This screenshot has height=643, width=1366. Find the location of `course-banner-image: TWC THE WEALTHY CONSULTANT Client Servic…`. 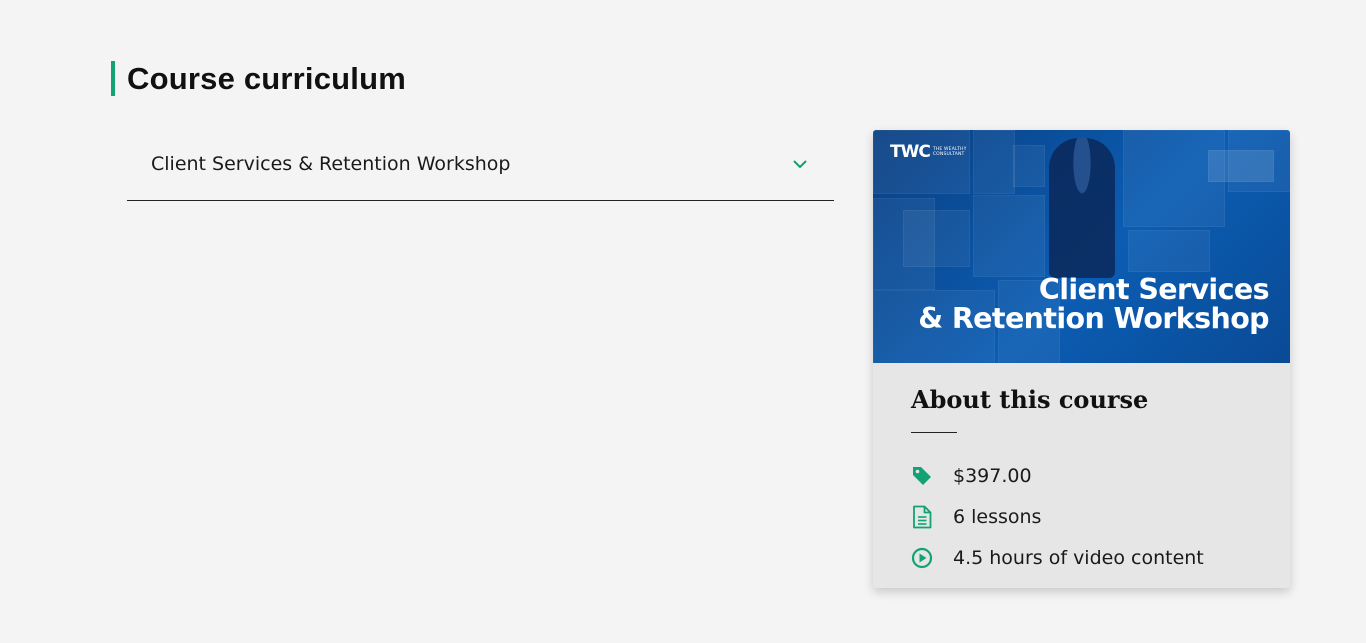

course-banner-image: TWC THE WEALTHY CONSULTANT Client Servic… is located at coordinates (1081, 246).